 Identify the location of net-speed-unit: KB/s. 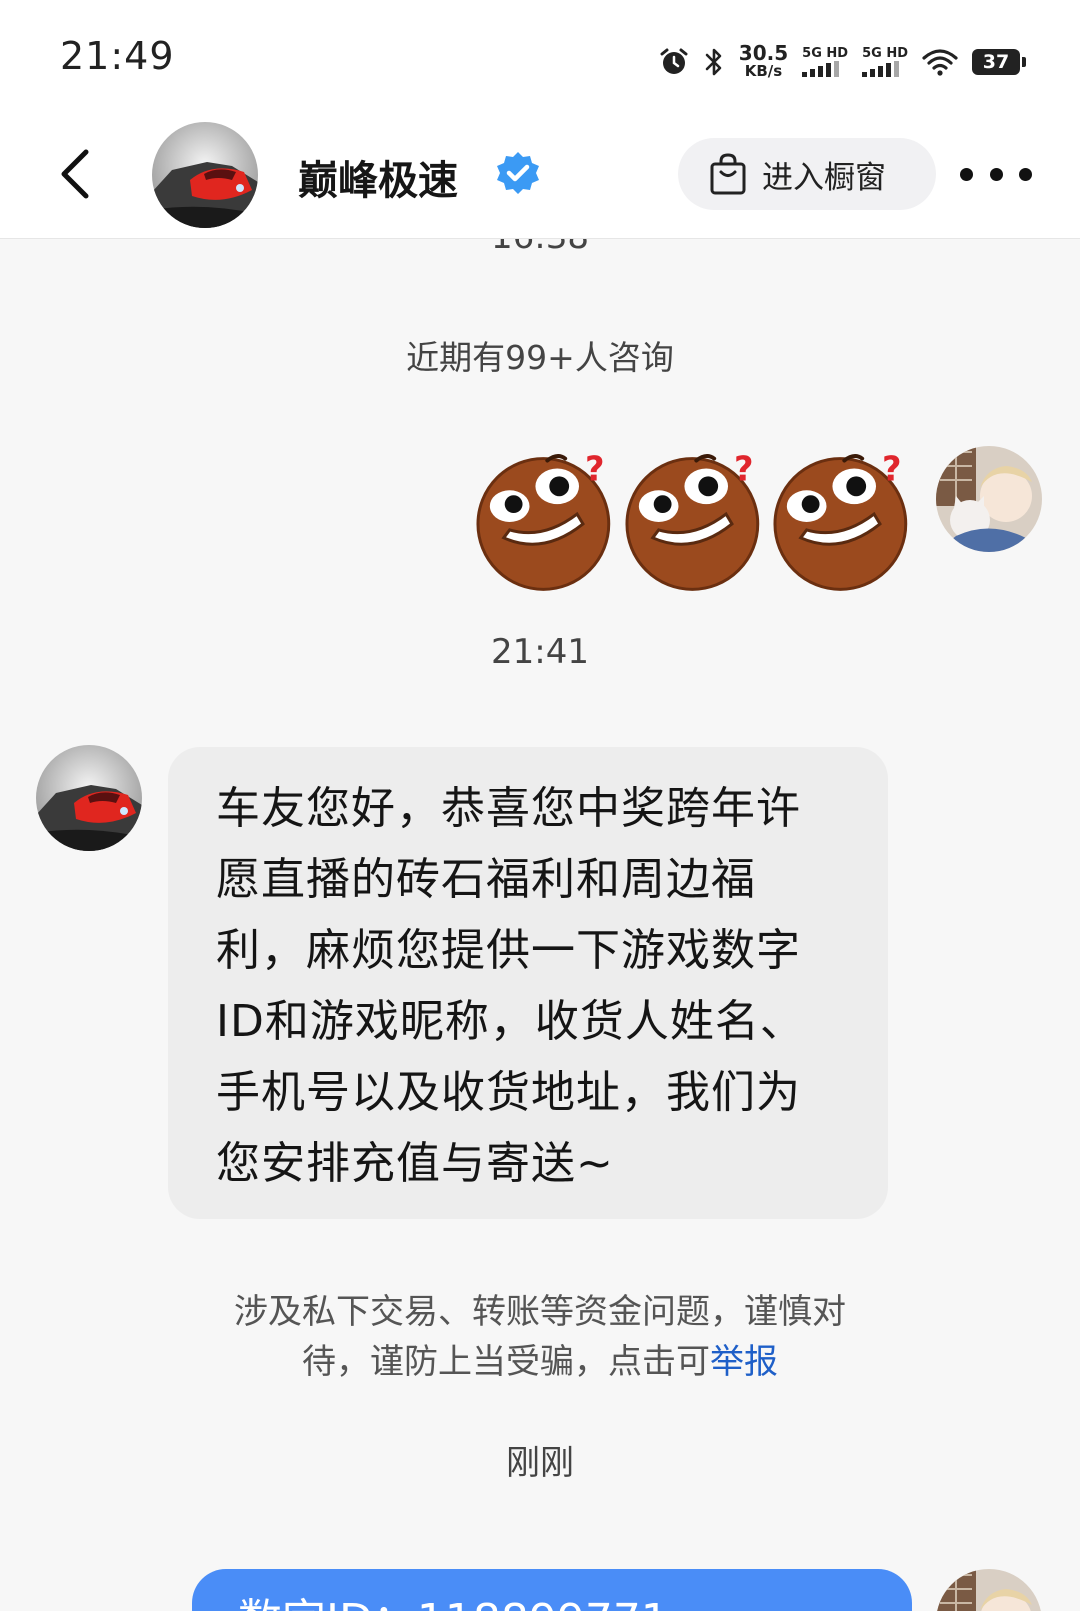
(763, 71).